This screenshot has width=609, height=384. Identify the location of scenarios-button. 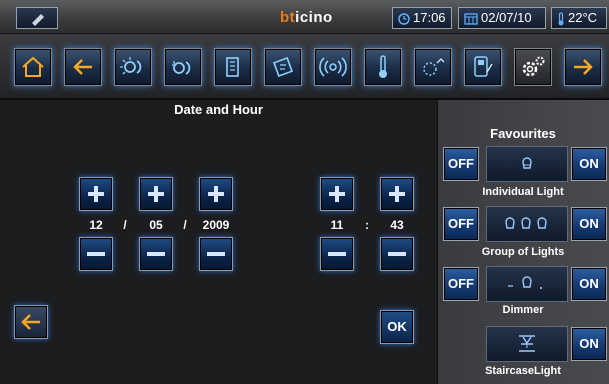
(233, 67).